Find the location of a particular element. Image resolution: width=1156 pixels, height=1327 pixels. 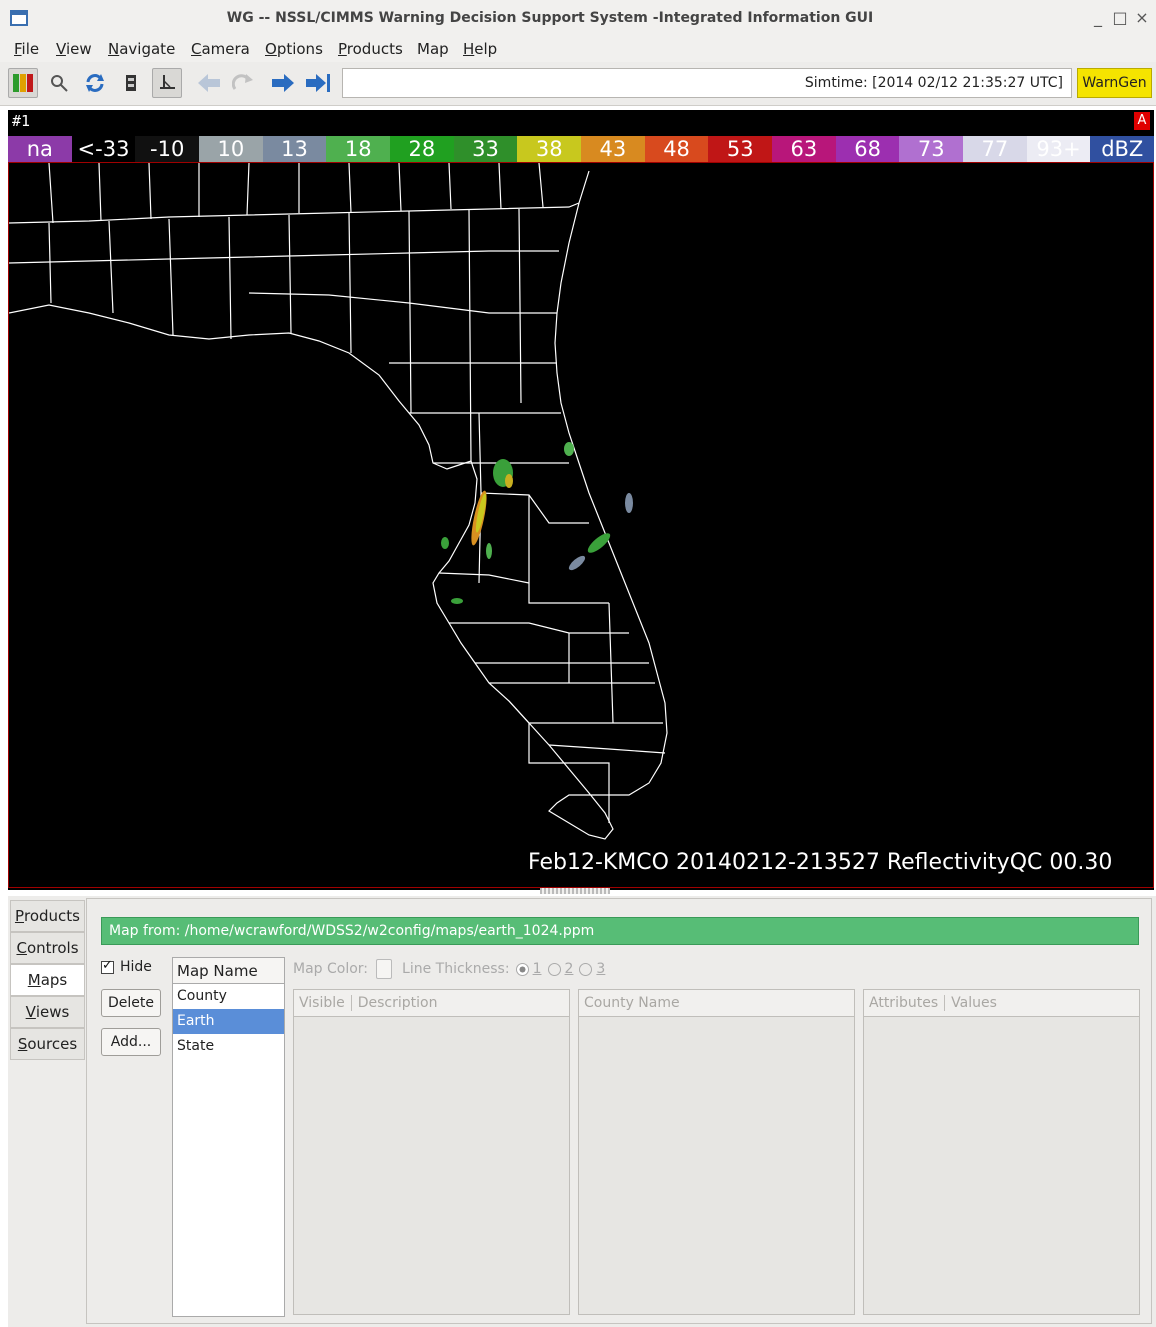

color-legend-cell: 10 is located at coordinates (231, 149).